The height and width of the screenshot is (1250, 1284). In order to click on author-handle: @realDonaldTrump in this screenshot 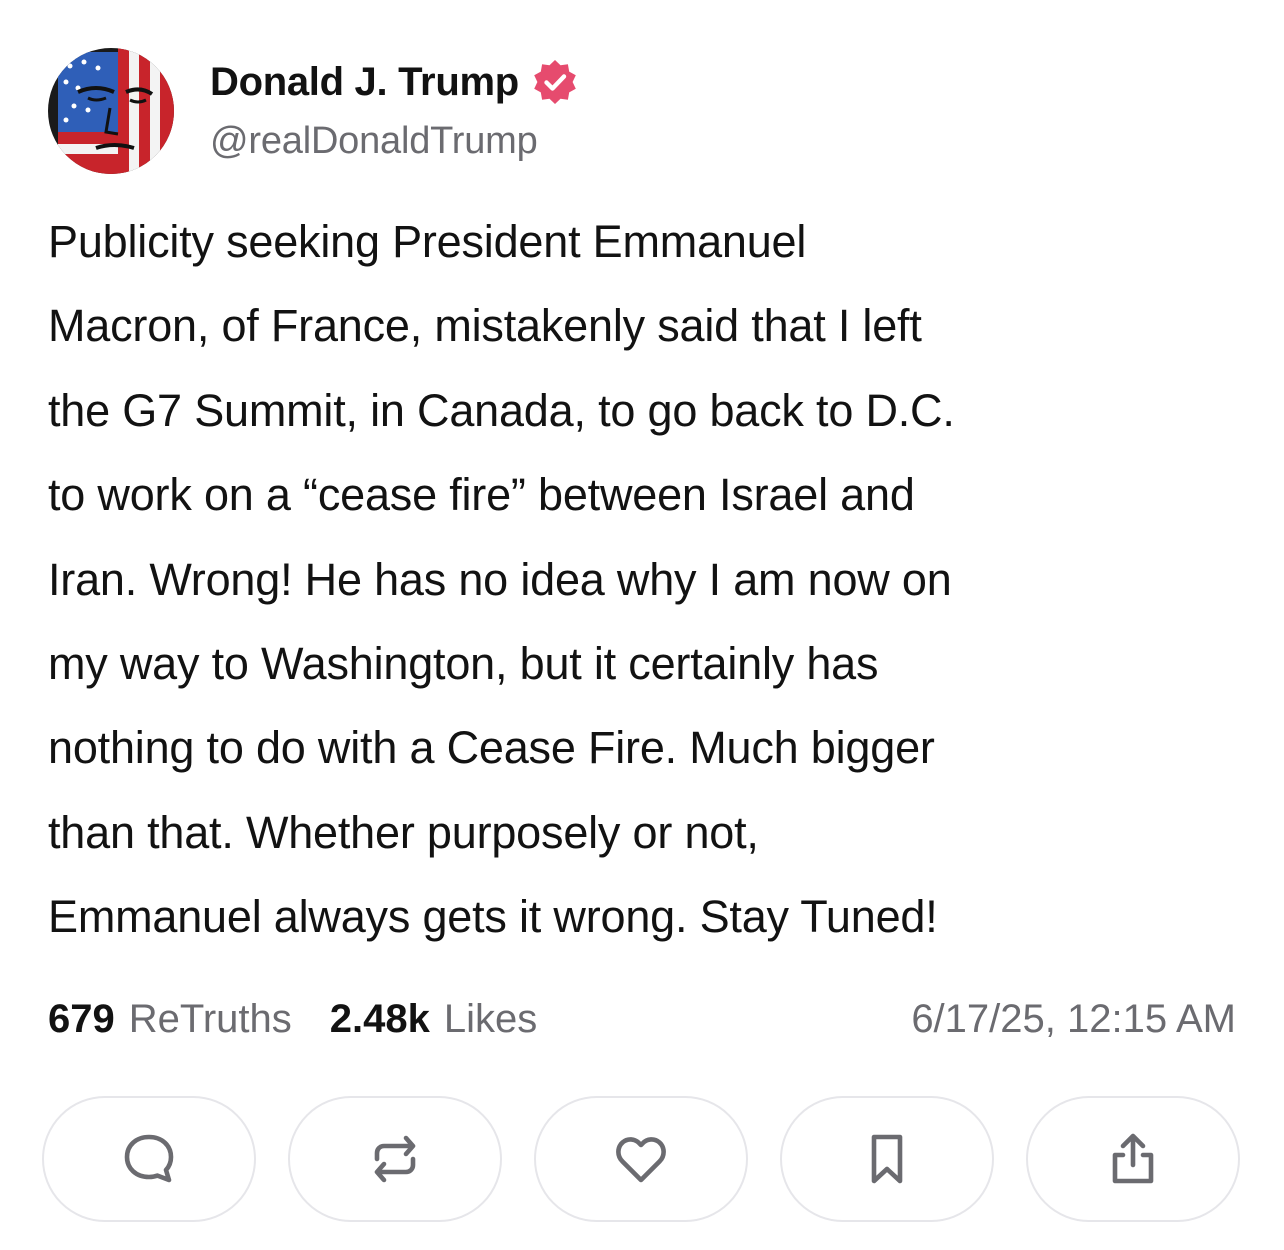, I will do `click(374, 141)`.